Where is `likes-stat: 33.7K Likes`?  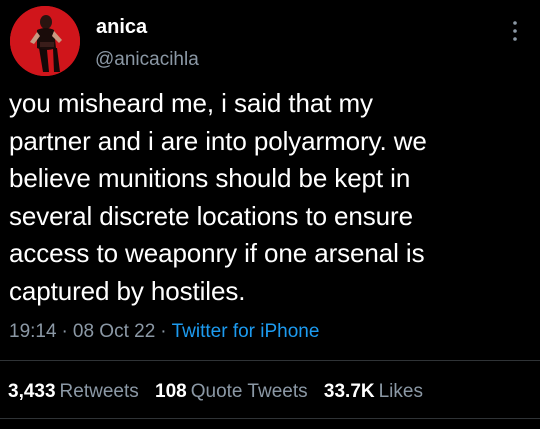 likes-stat: 33.7K Likes is located at coordinates (373, 391).